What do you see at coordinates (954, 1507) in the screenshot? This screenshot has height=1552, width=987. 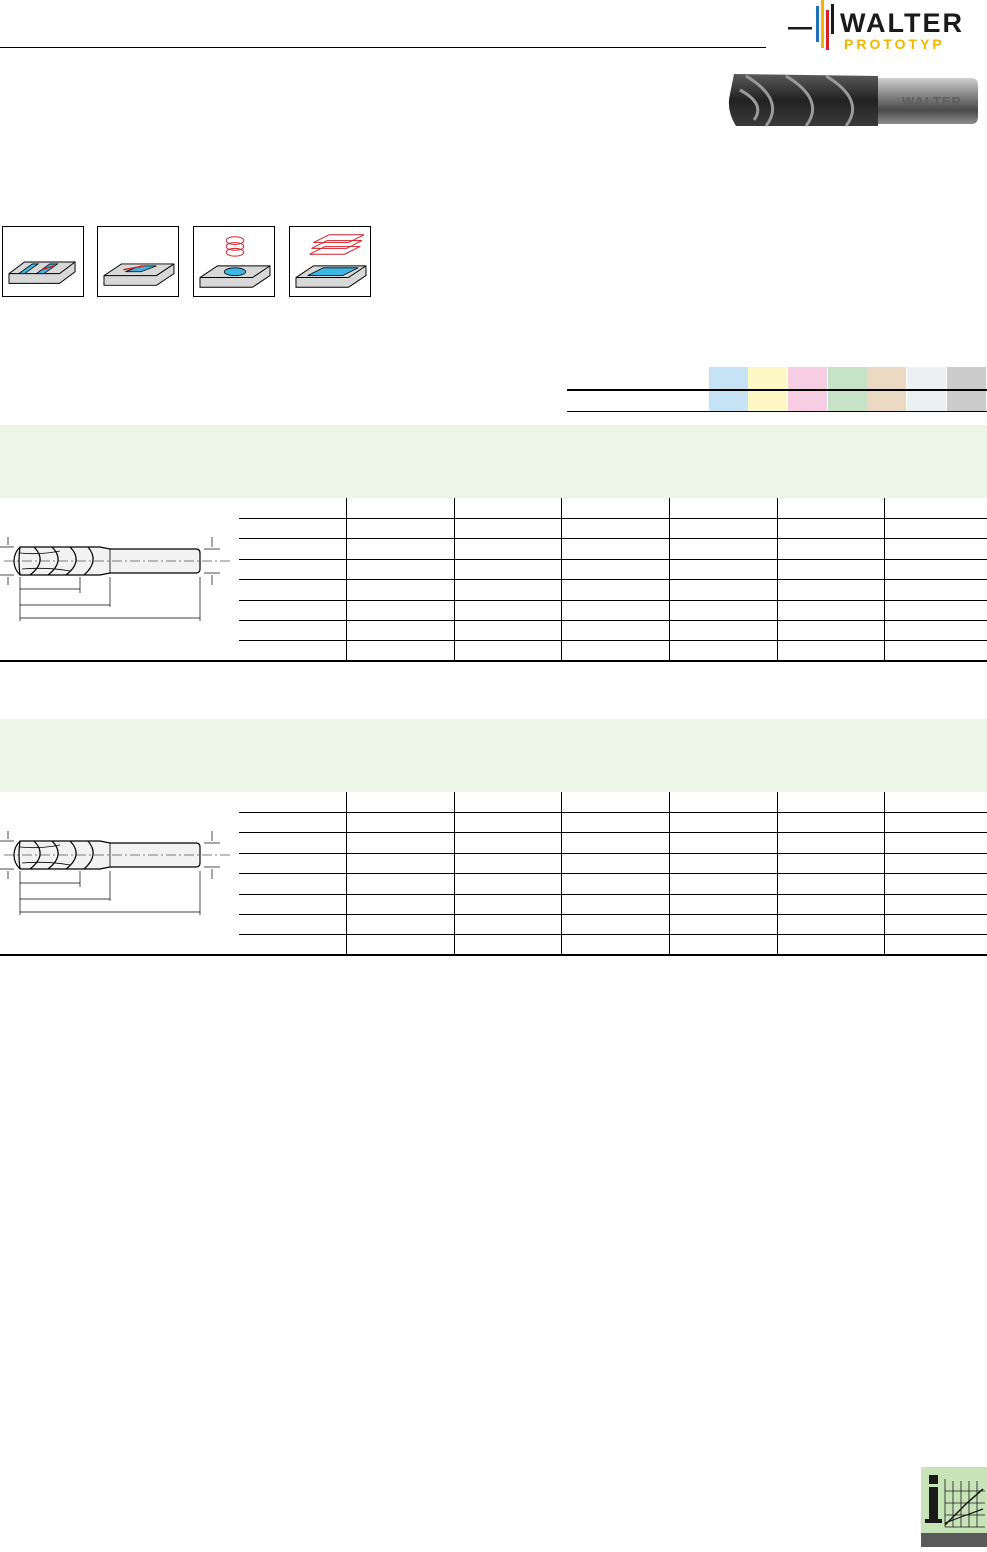 I see `info-graph-icon` at bounding box center [954, 1507].